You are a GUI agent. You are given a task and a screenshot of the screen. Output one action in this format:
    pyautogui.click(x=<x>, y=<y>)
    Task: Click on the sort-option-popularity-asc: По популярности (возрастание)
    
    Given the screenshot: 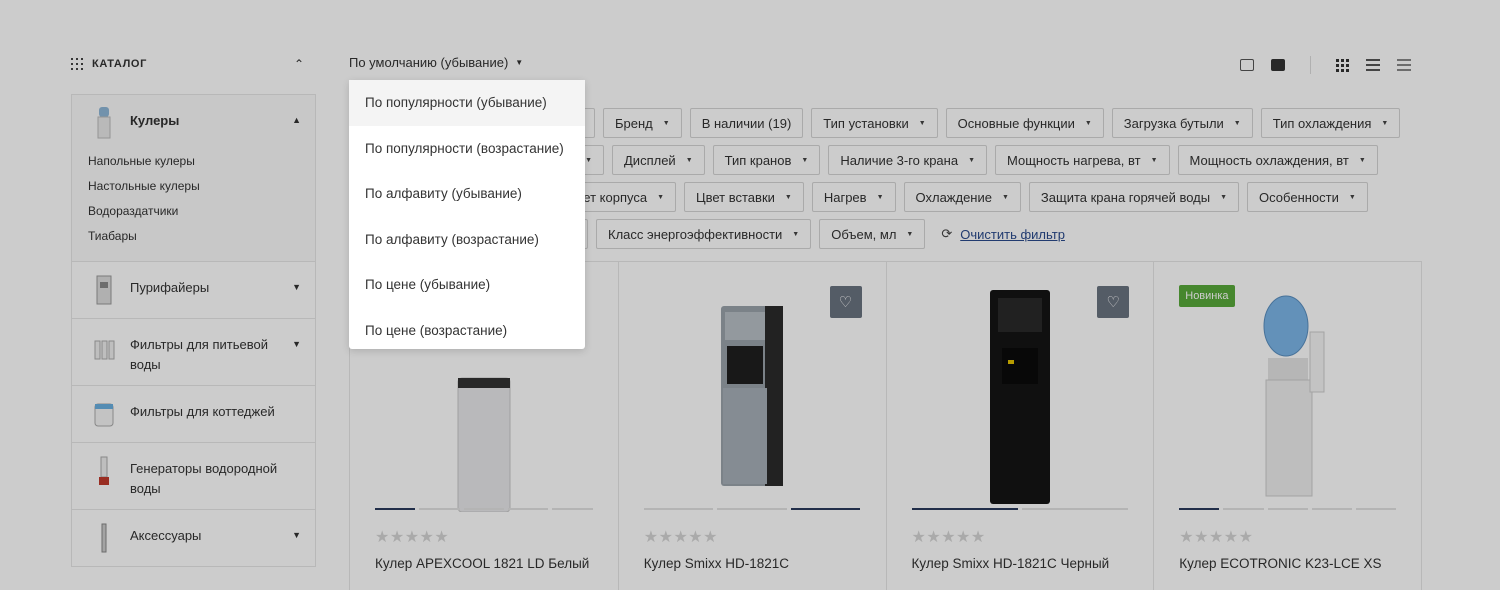 What is the action you would take?
    pyautogui.click(x=467, y=149)
    